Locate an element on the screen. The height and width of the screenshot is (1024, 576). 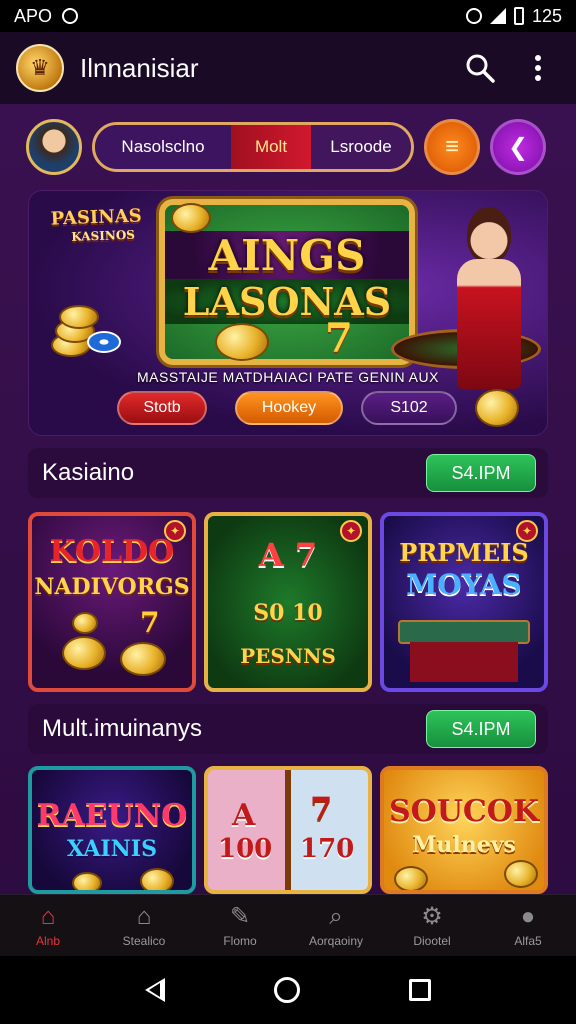
nav-item-settings: ⚙ Diootel is located at coordinates (432, 925).